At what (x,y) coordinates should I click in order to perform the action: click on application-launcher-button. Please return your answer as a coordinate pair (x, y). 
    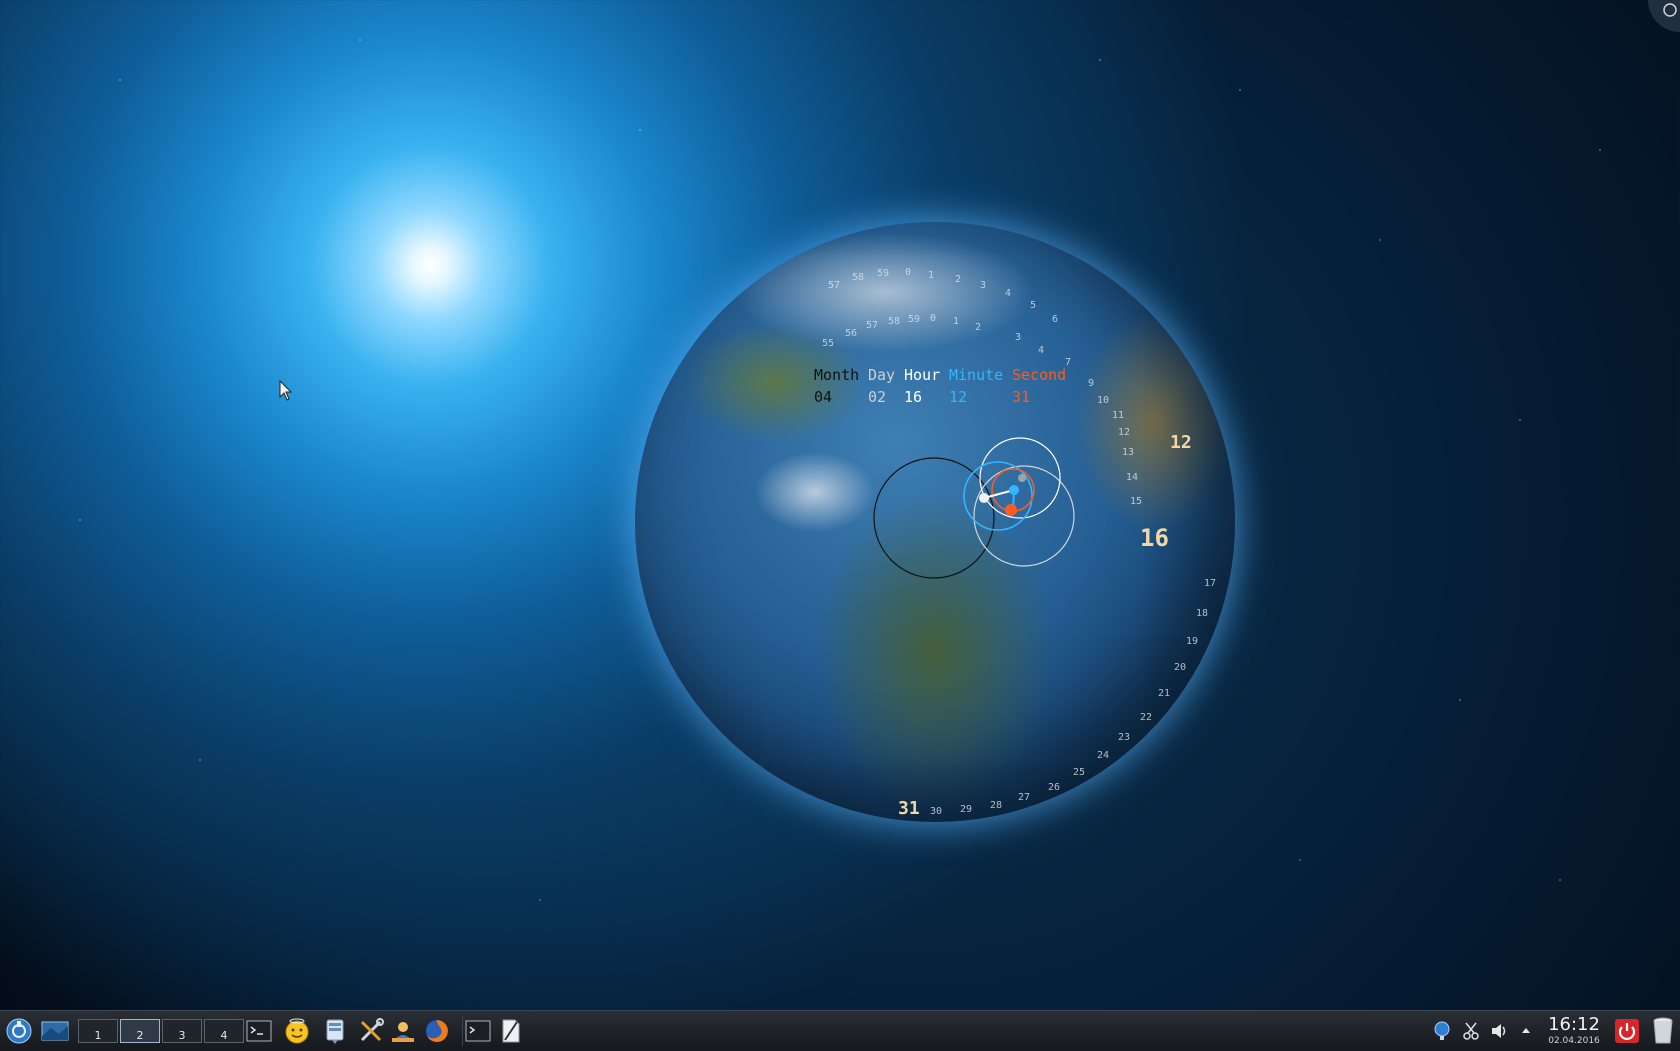
    Looking at the image, I should click on (19, 1031).